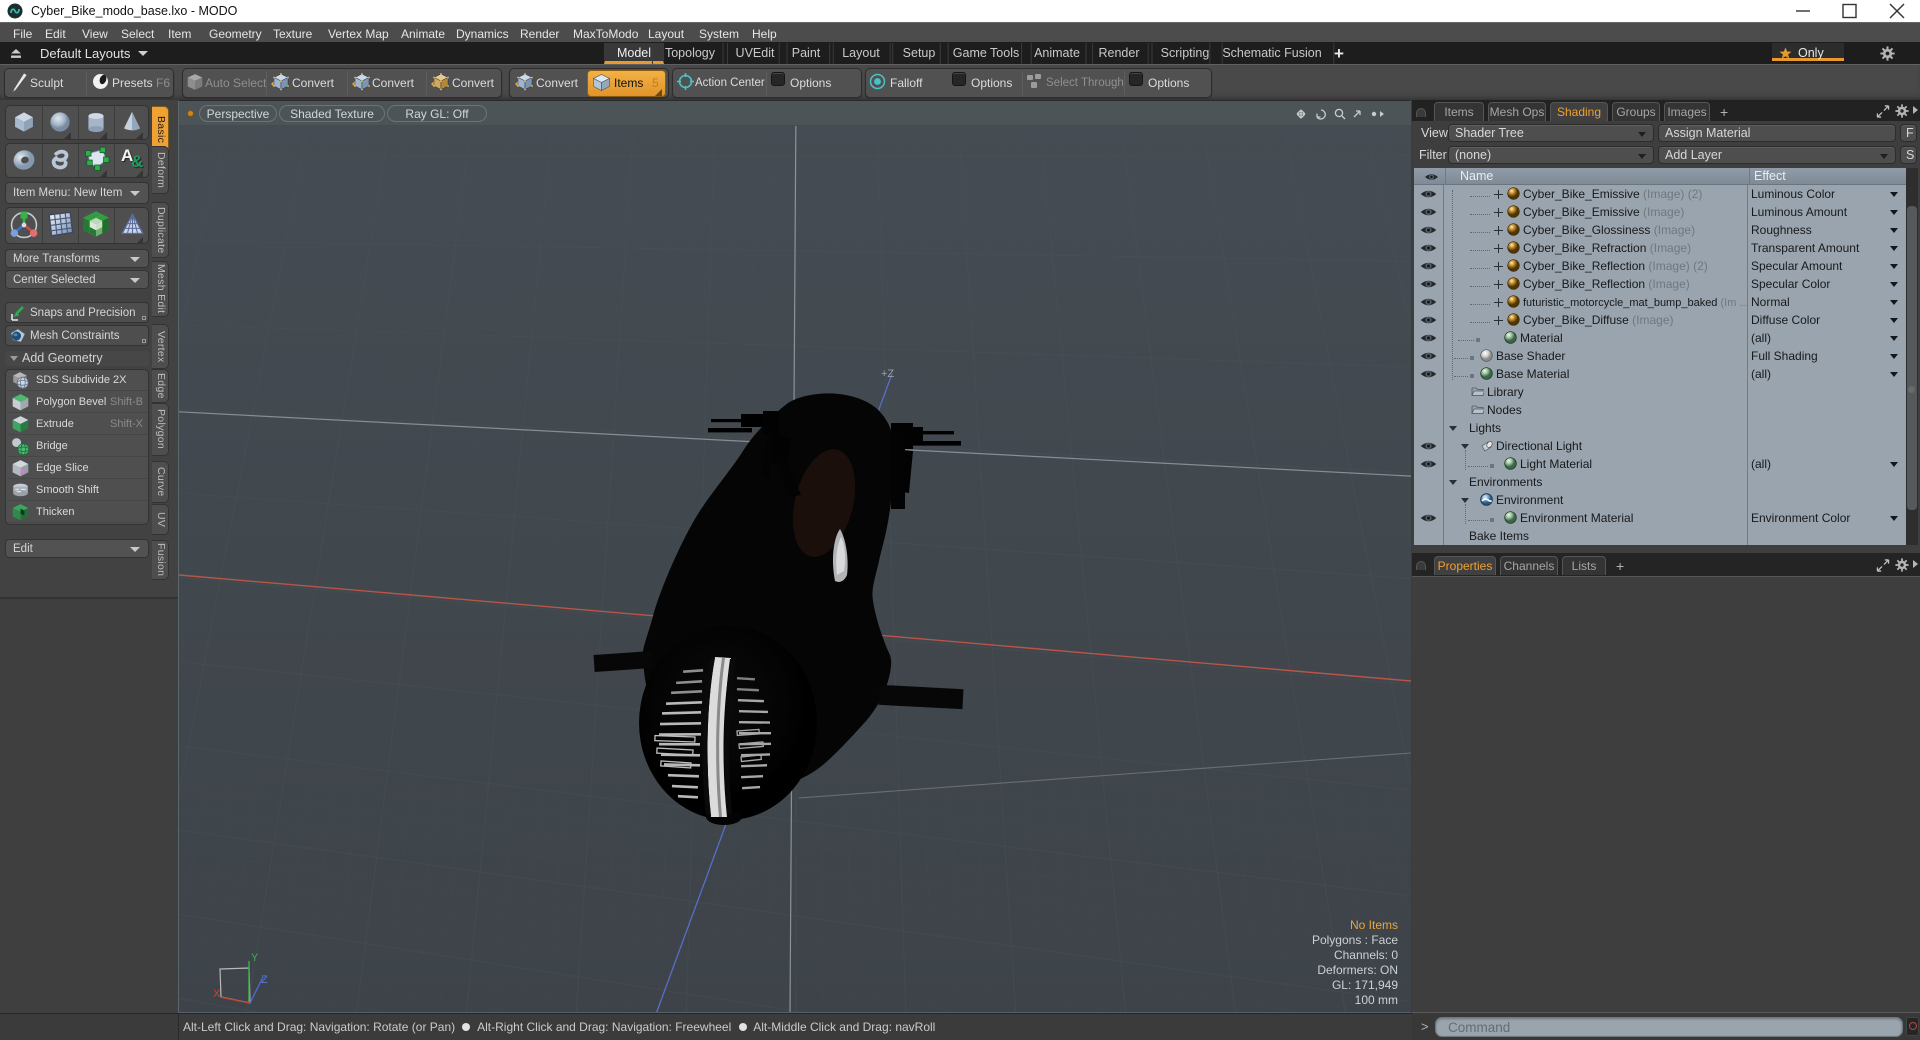  Describe the element at coordinates (255, 958) in the screenshot. I see `svg-text: Y` at that location.